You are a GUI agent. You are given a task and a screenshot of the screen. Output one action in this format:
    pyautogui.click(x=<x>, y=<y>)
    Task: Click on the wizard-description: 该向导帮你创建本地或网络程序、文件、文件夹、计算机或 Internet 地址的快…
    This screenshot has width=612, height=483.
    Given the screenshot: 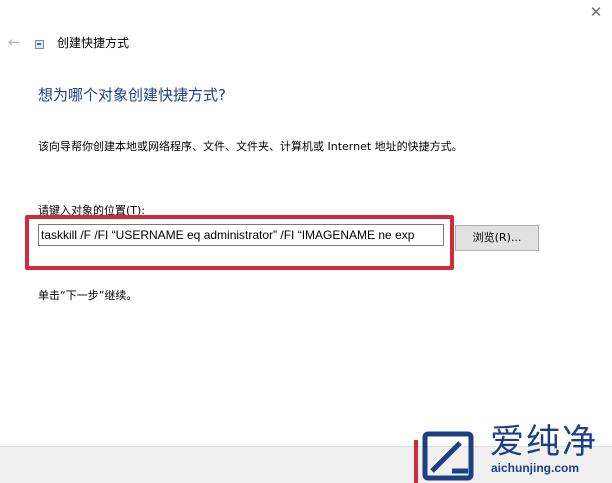 What is the action you would take?
    pyautogui.click(x=250, y=146)
    